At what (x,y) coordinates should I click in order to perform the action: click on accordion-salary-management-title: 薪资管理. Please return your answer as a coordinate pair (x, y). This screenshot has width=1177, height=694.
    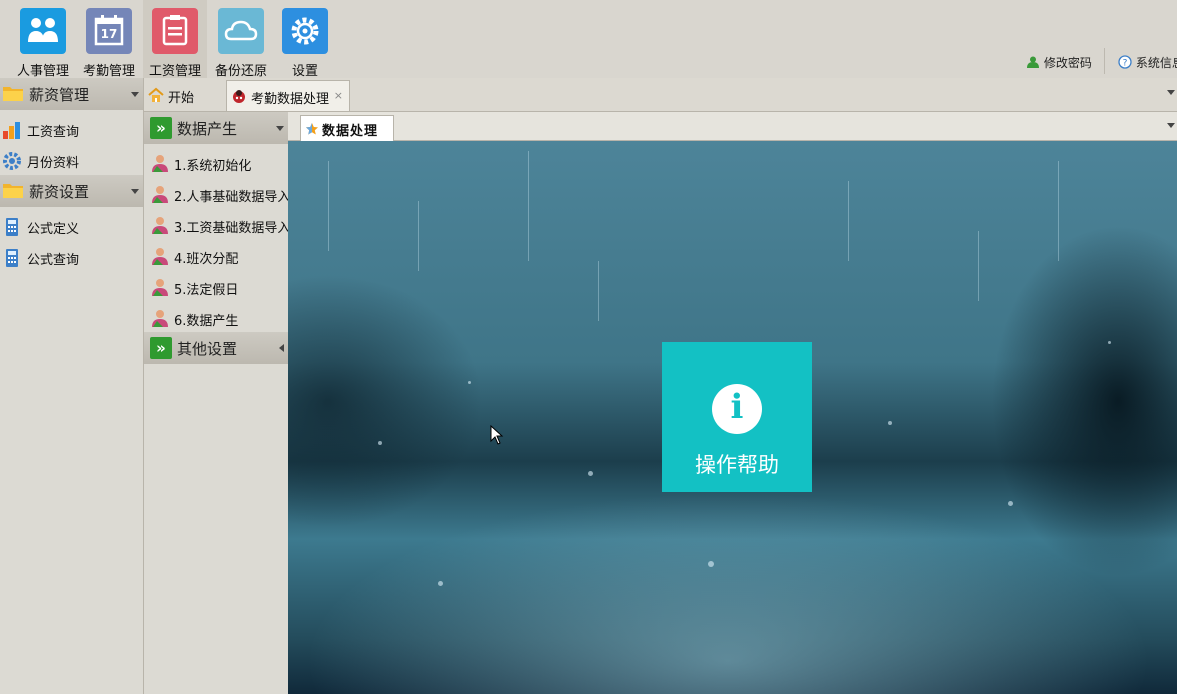
    Looking at the image, I should click on (59, 95).